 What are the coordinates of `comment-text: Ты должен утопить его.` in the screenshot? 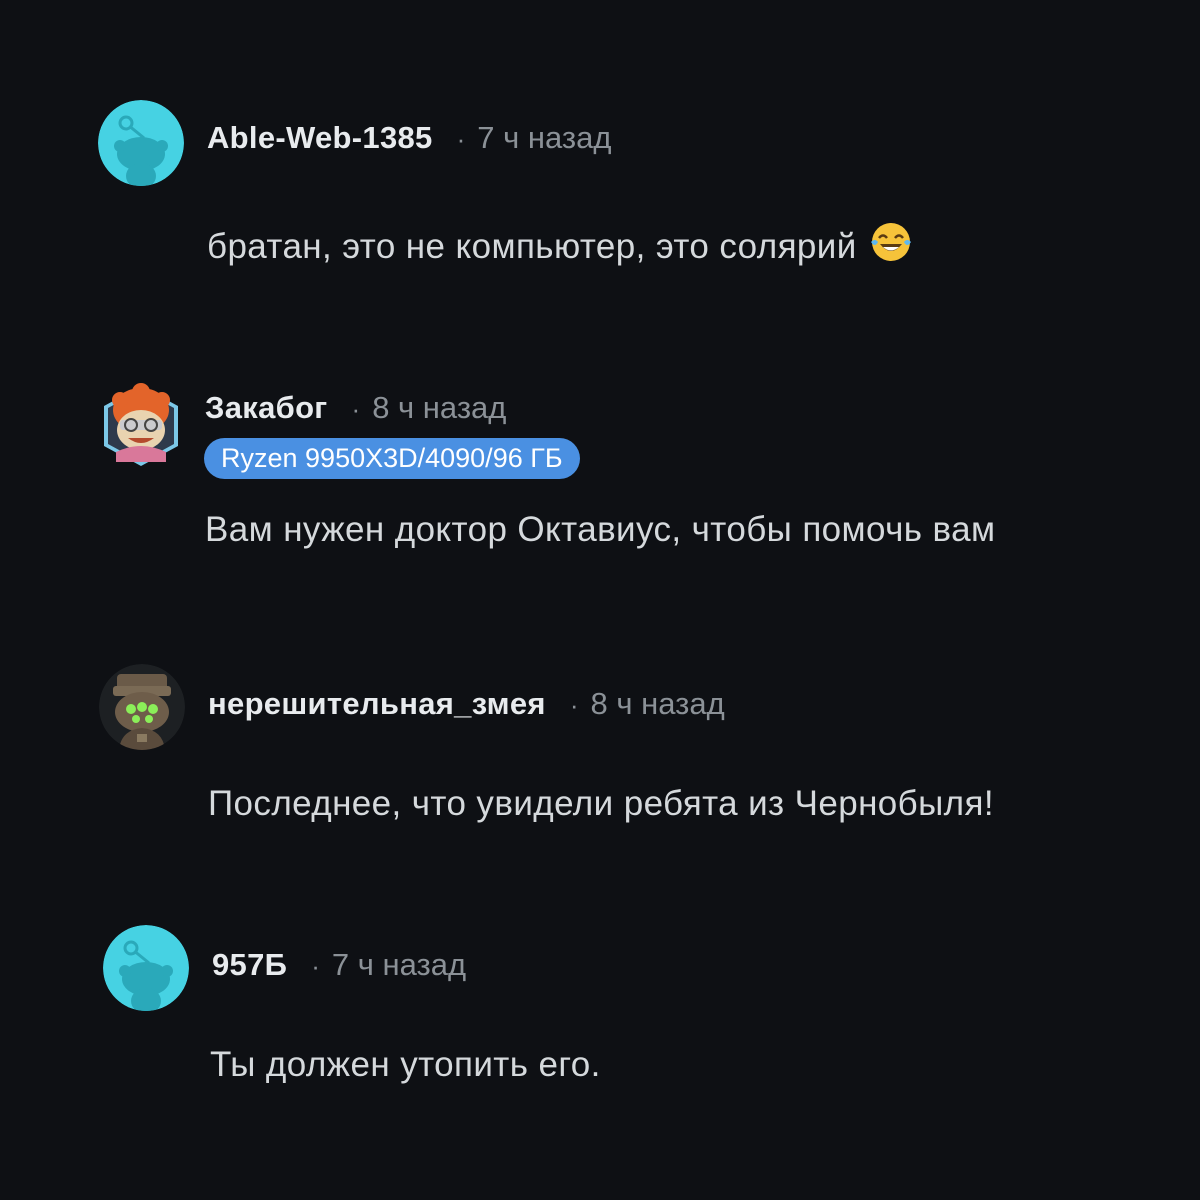 It's located at (405, 1064).